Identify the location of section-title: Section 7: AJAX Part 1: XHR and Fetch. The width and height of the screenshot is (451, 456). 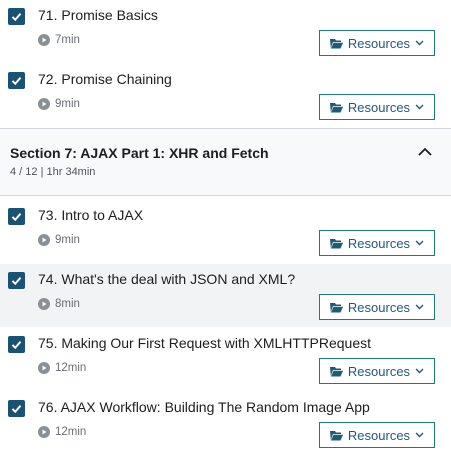
(139, 153).